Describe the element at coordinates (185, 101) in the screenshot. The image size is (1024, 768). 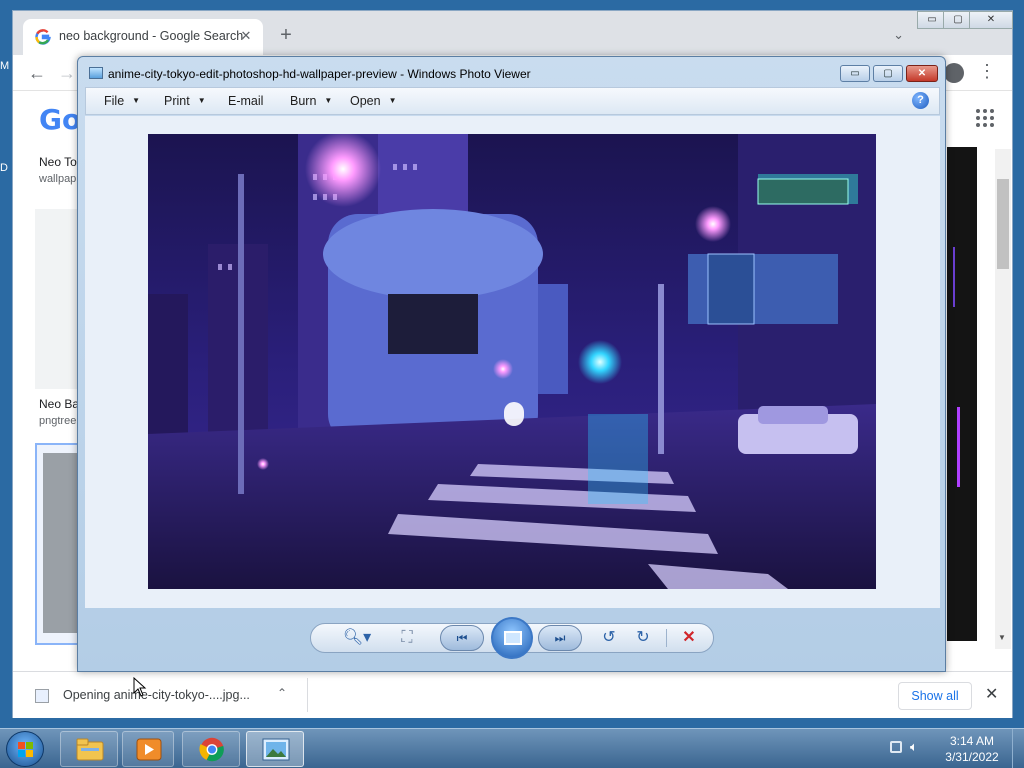
I see `menu-print: Print ▼` at that location.